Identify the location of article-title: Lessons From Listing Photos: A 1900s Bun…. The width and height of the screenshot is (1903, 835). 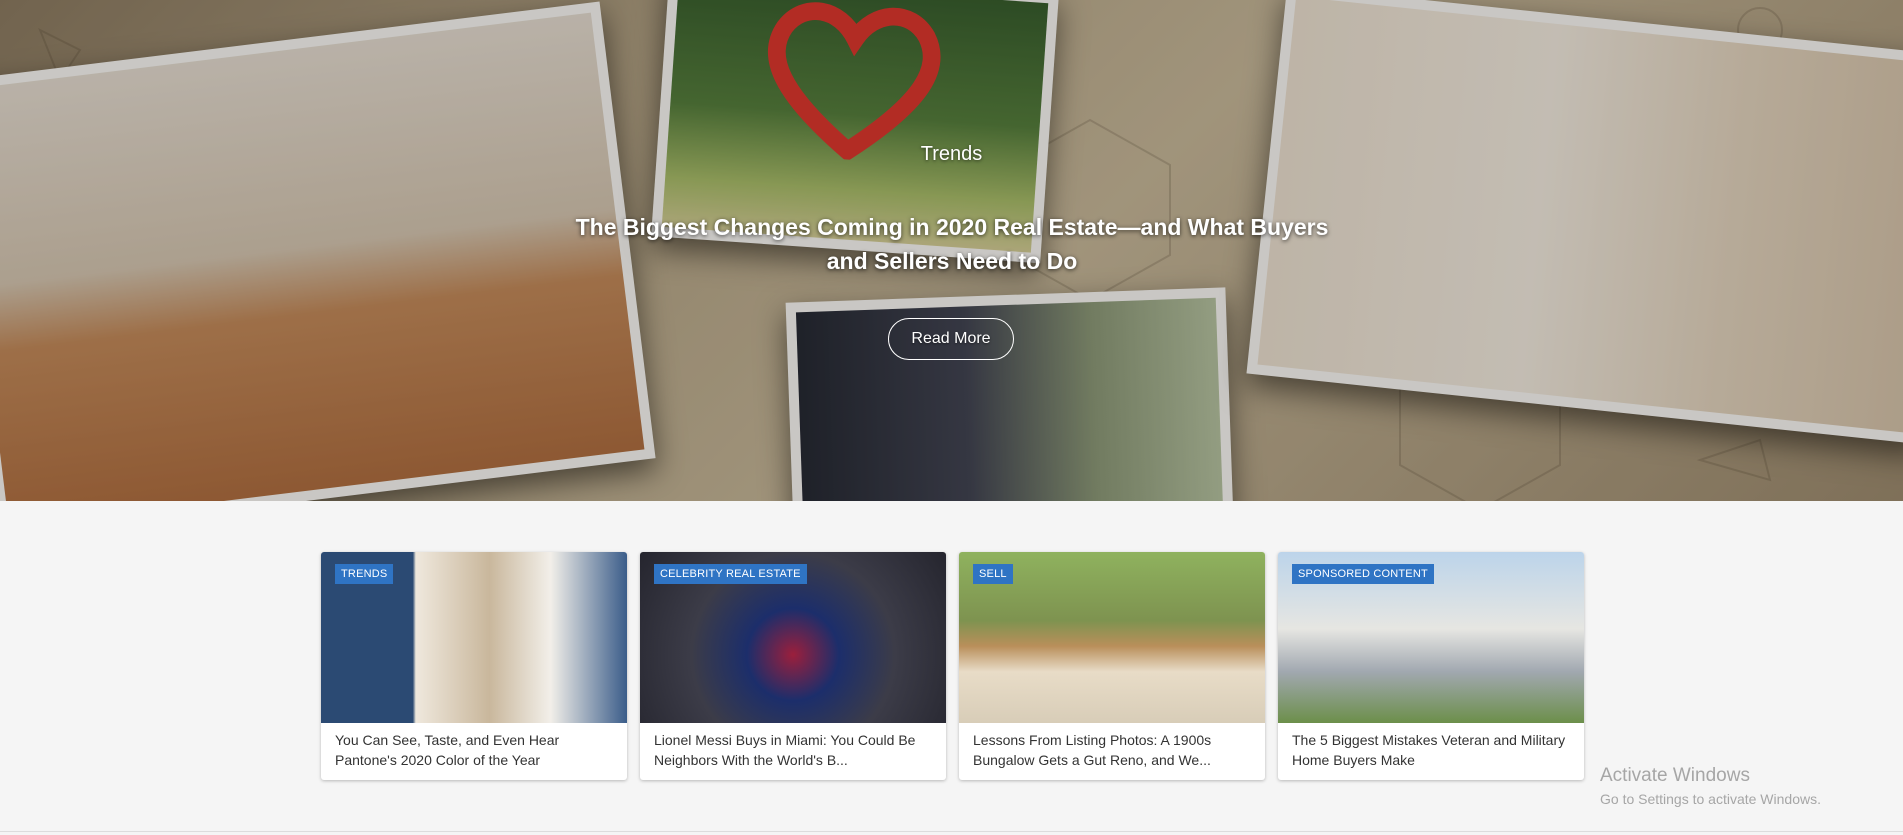
(1112, 746).